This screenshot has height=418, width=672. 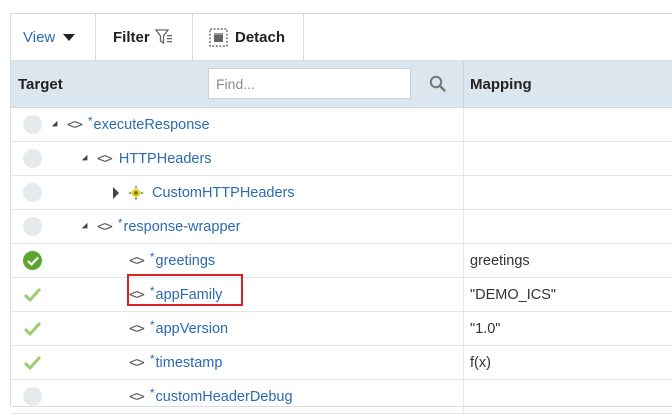 I want to click on detach-icon, so click(x=218, y=37).